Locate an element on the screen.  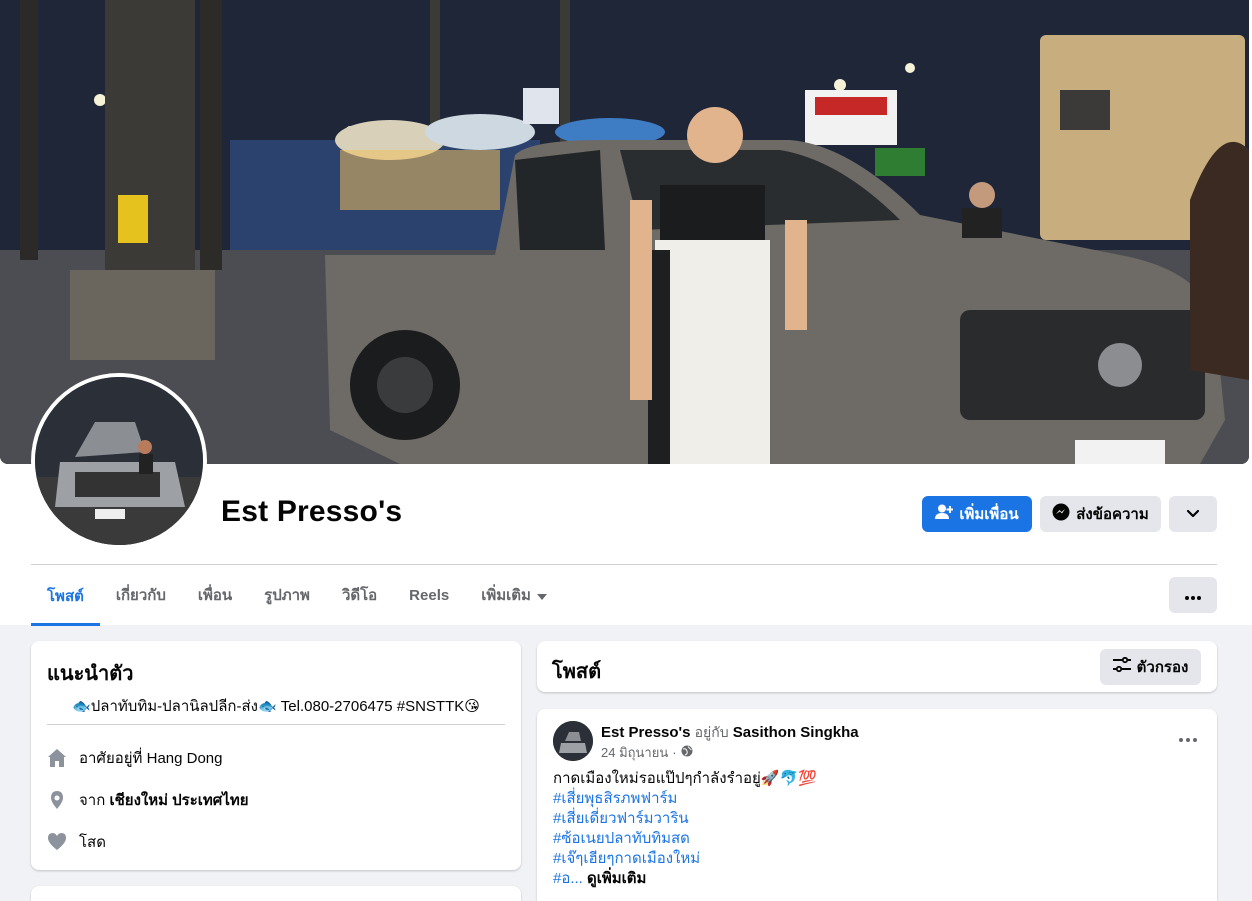
add-friend-button: เพิ่มเพื่อน is located at coordinates (977, 514).